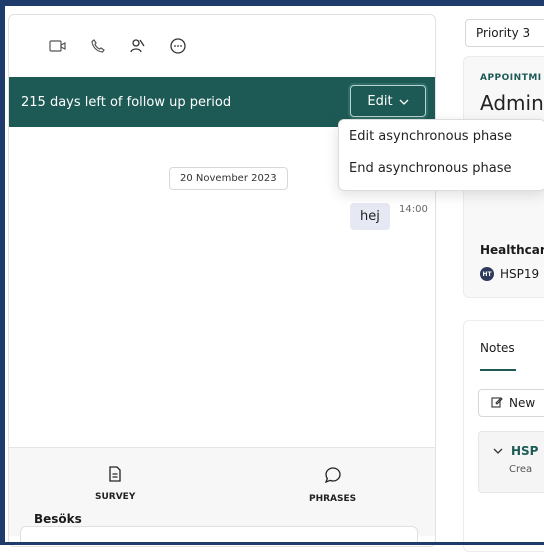 Image resolution: width=544 pixels, height=552 pixels. I want to click on healthcare-row: HT HSP19, so click(509, 274).